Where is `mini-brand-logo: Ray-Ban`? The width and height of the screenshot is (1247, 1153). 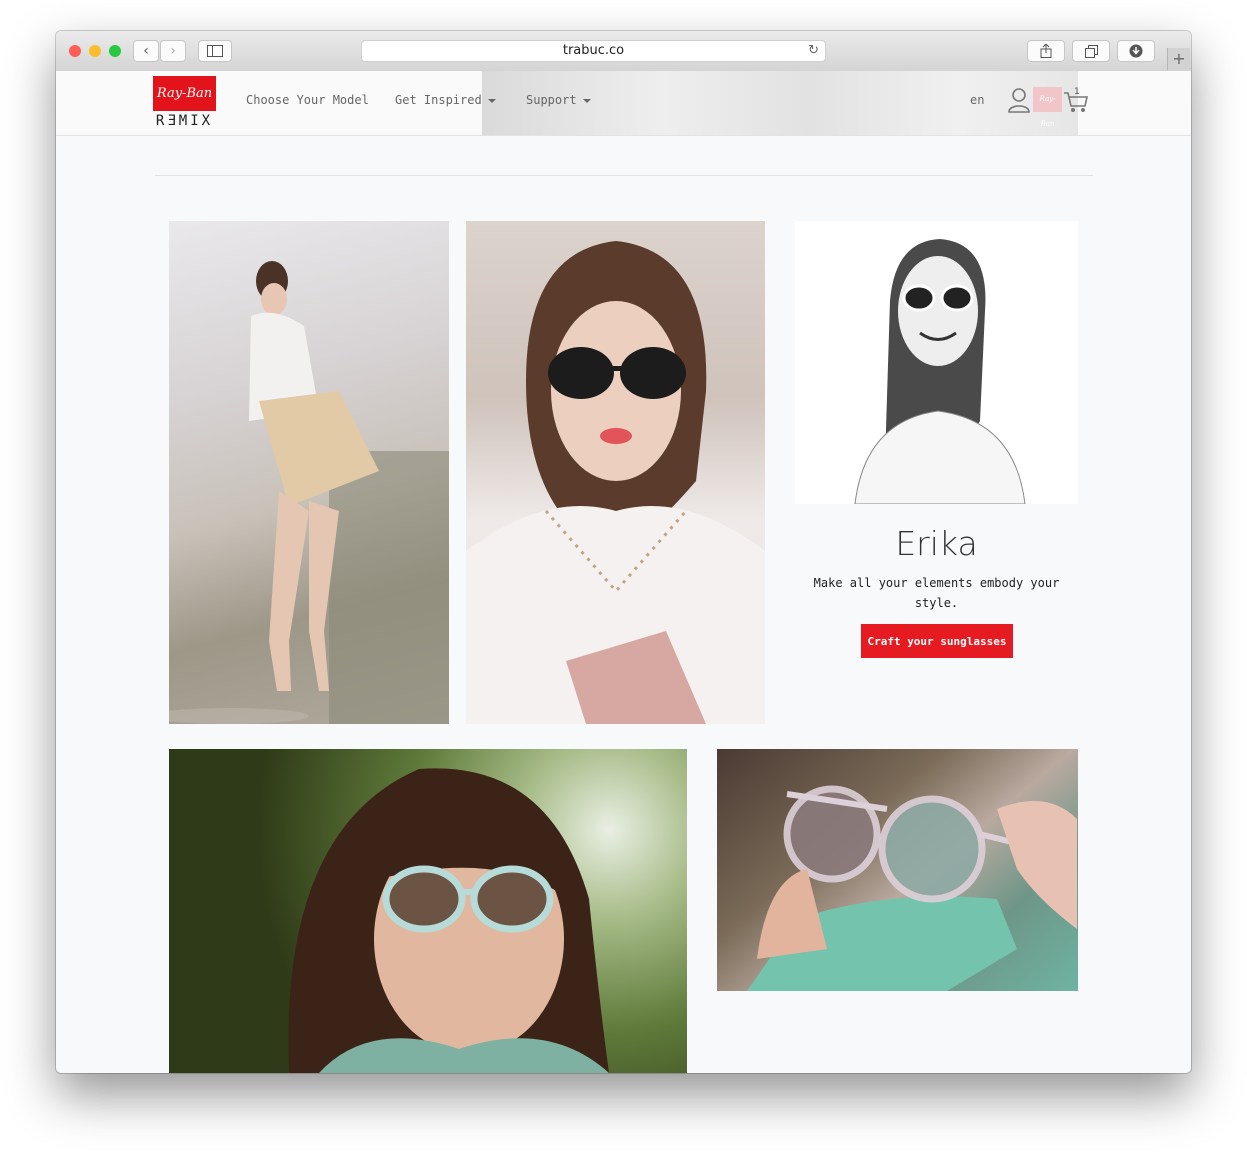
mini-brand-logo: Ray-Ban is located at coordinates (1047, 107).